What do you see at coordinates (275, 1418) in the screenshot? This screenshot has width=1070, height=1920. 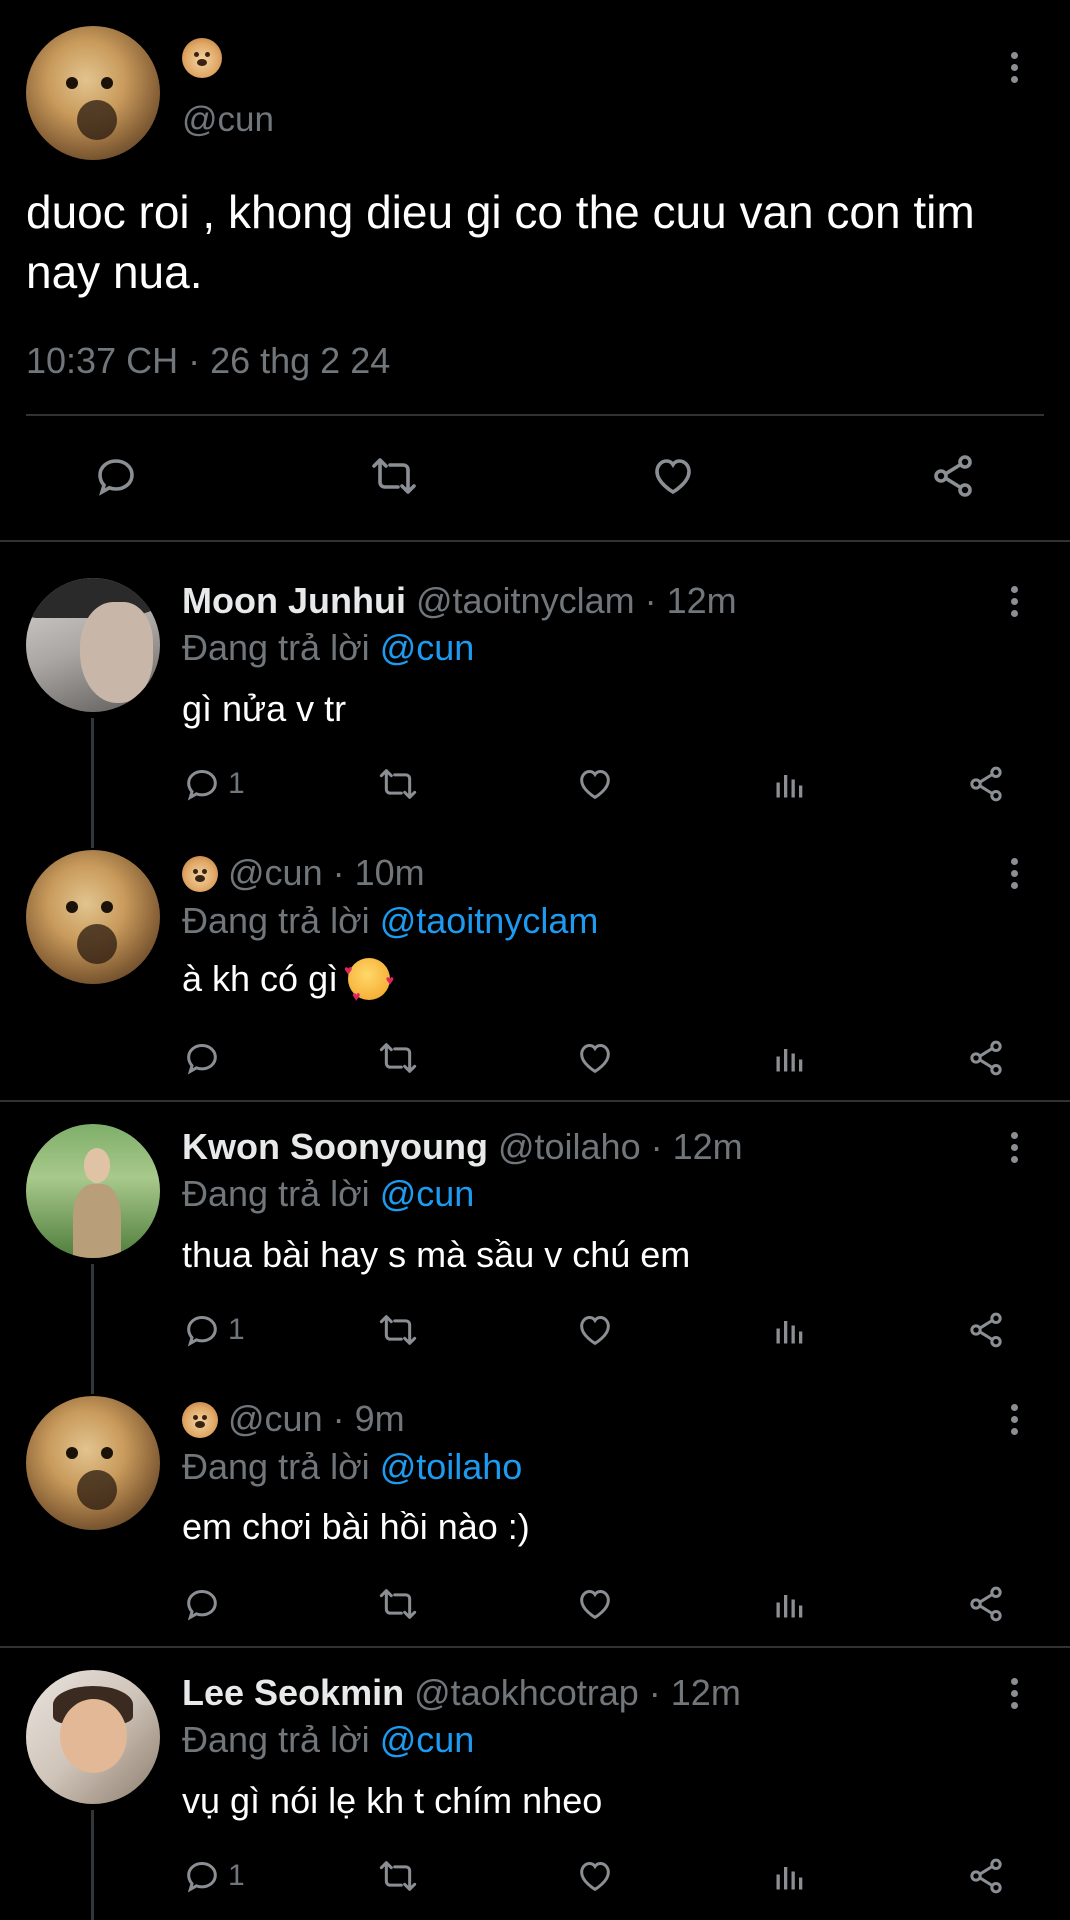 I see `reply-4-handle: @cun` at bounding box center [275, 1418].